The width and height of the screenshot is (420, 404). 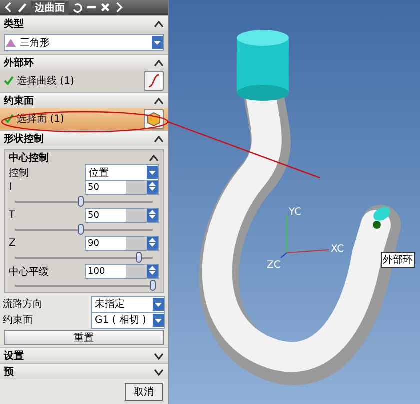 I want to click on field-label: 中心平缓, so click(x=29, y=272).